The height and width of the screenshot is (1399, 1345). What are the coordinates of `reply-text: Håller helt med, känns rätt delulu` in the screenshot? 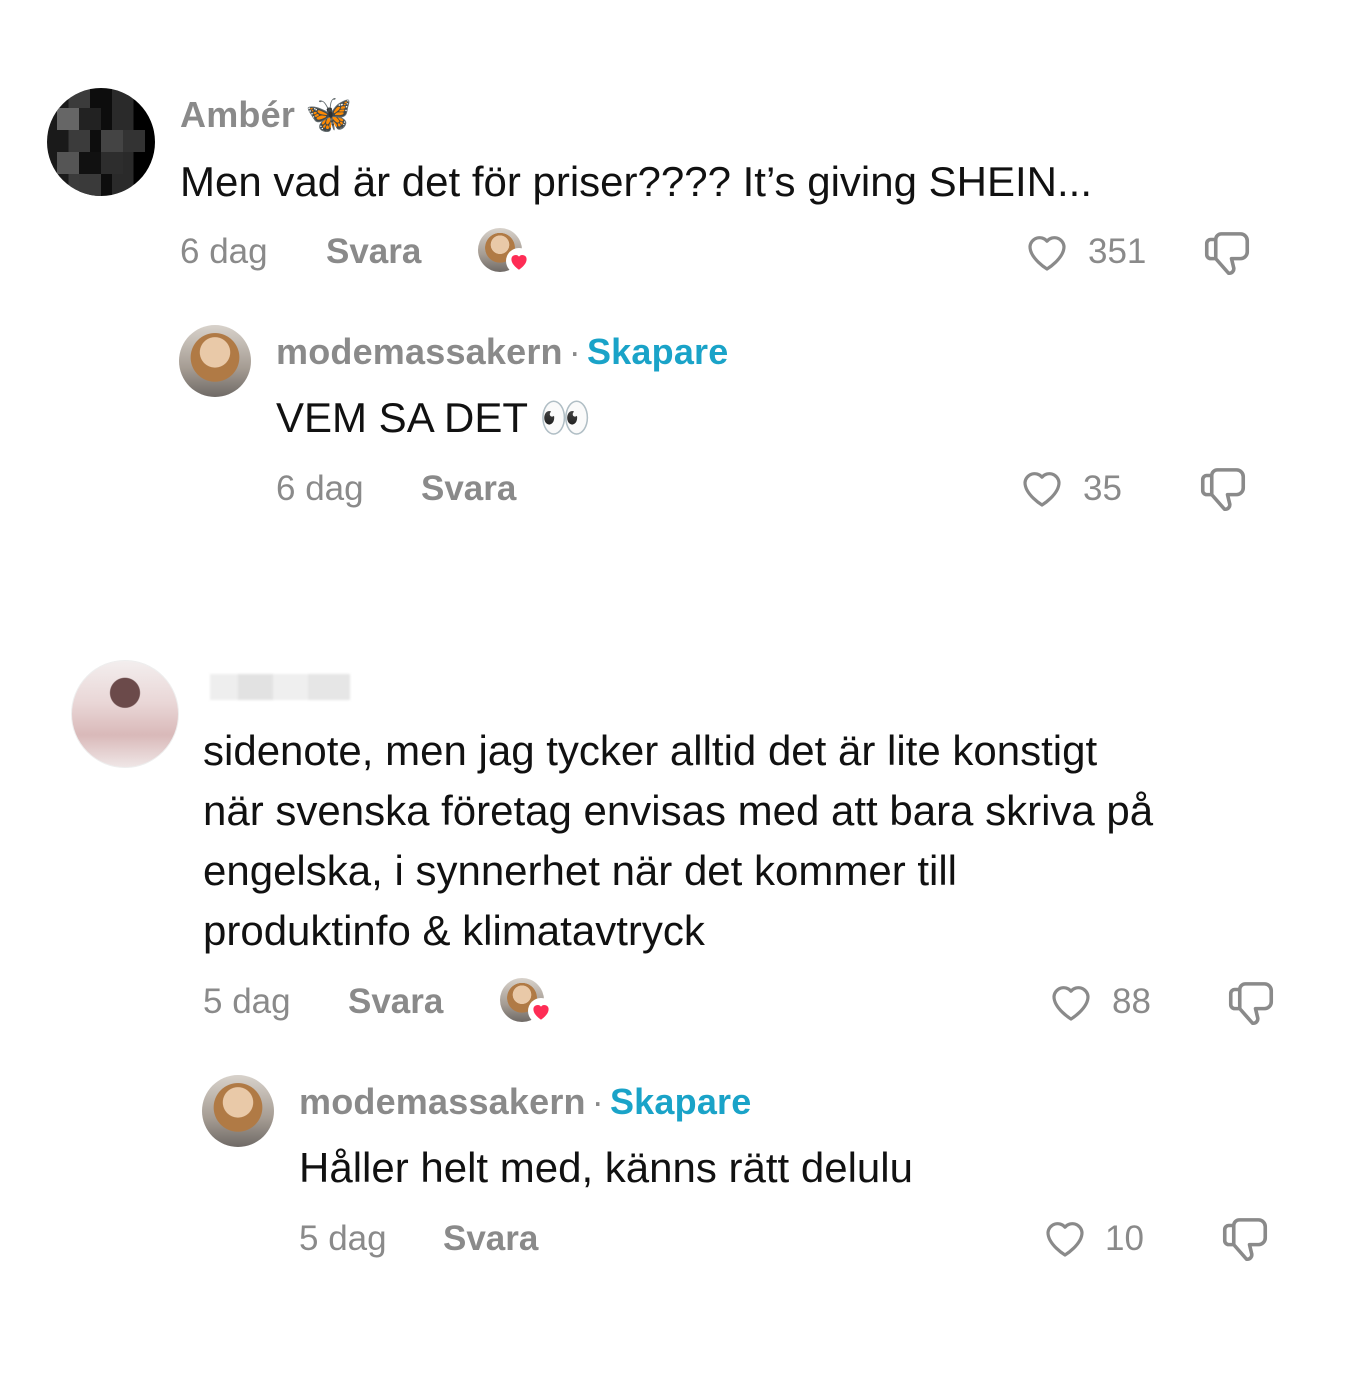 It's located at (606, 1167).